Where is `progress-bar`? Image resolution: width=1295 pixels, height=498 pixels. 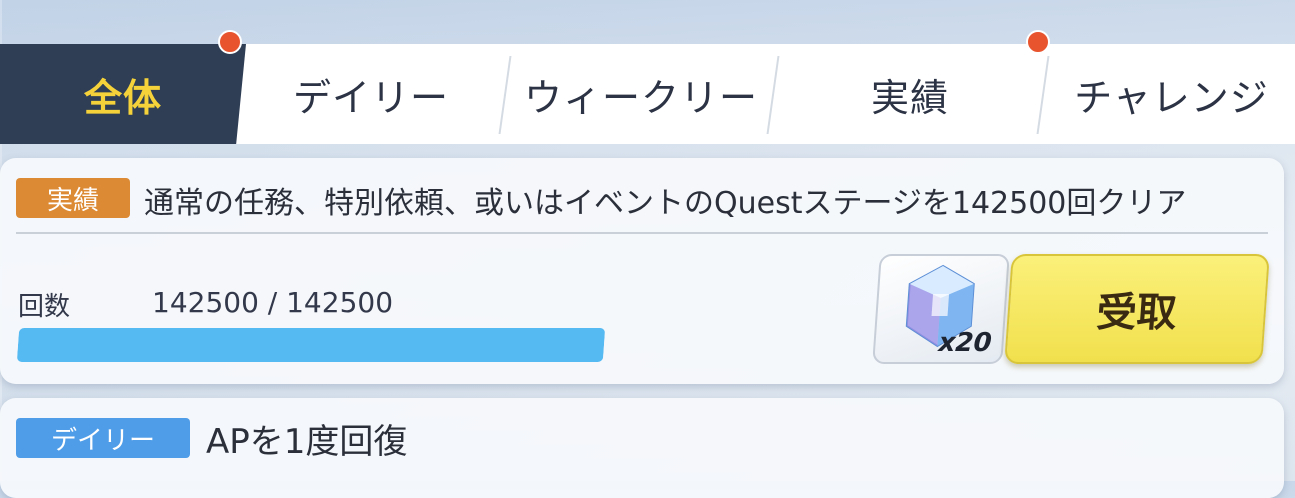 progress-bar is located at coordinates (311, 345).